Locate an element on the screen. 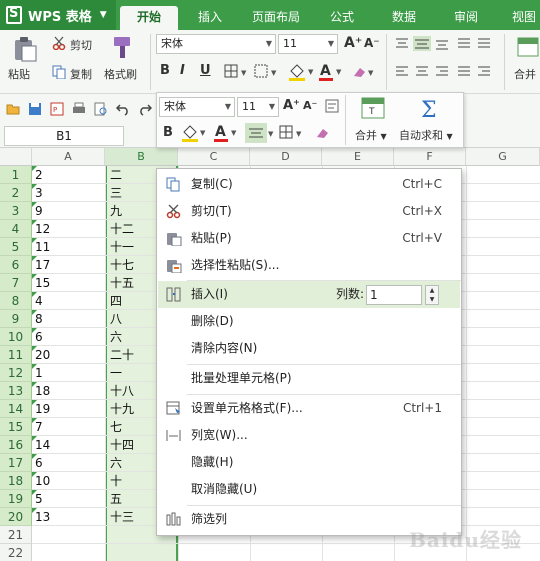  tab-view: 视图 is located at coordinates (522, 18).